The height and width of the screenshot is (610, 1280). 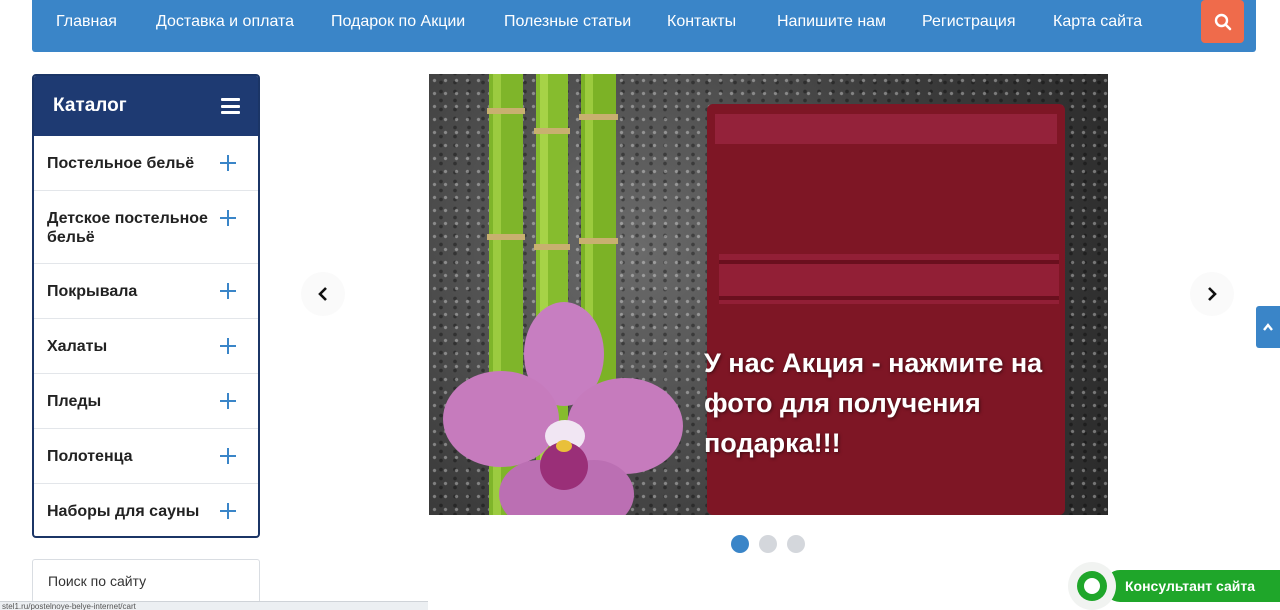 What do you see at coordinates (86, 22) in the screenshot?
I see `nav-link-home: Главная` at bounding box center [86, 22].